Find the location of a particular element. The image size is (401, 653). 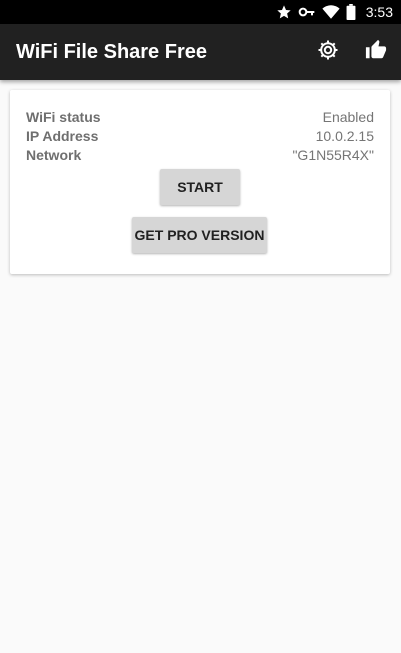

rate-button is located at coordinates (376, 52).